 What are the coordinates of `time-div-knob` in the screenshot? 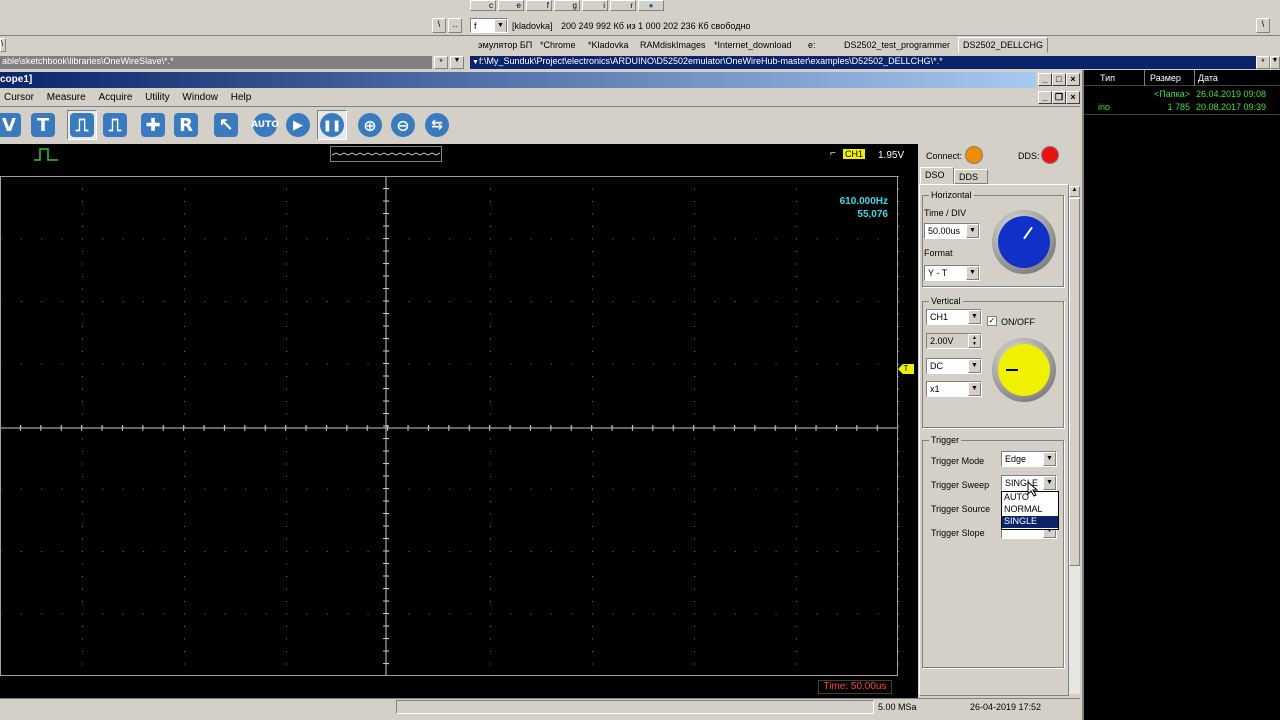 It's located at (1024, 242).